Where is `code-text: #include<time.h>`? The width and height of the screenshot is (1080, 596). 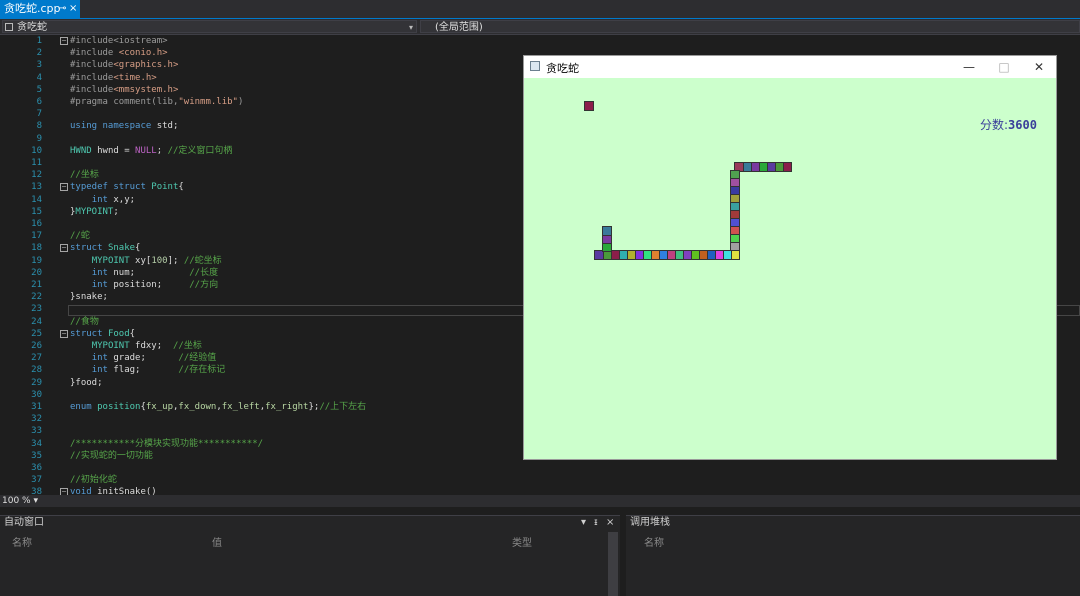
code-text: #include<time.h> is located at coordinates (113, 77).